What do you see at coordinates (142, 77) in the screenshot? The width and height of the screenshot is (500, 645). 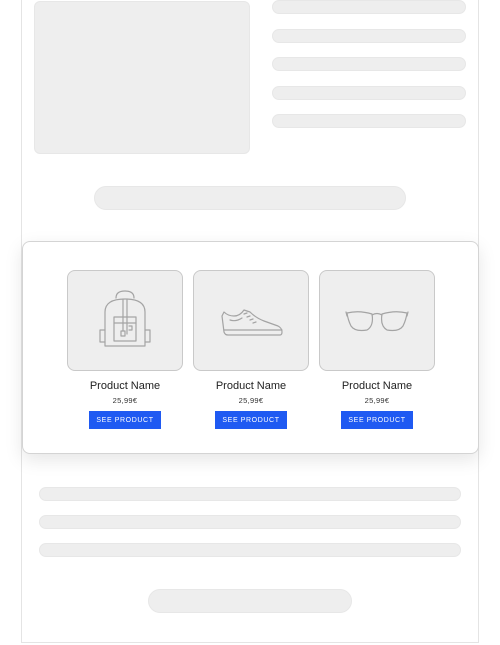 I see `hero-image-placeholder` at bounding box center [142, 77].